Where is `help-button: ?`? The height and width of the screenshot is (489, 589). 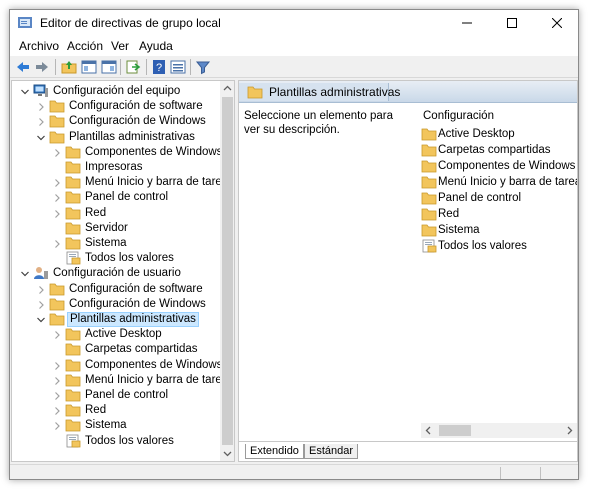
help-button: ? is located at coordinates (159, 67).